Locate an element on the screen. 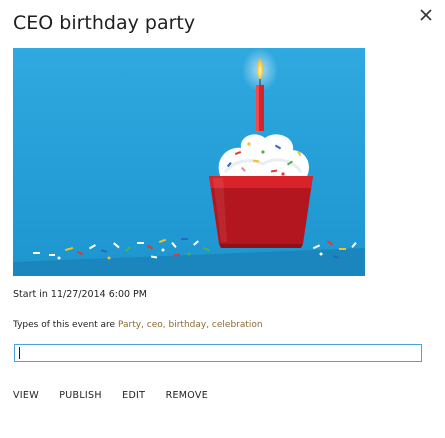  types-prefix: Types of this event are is located at coordinates (64, 325).